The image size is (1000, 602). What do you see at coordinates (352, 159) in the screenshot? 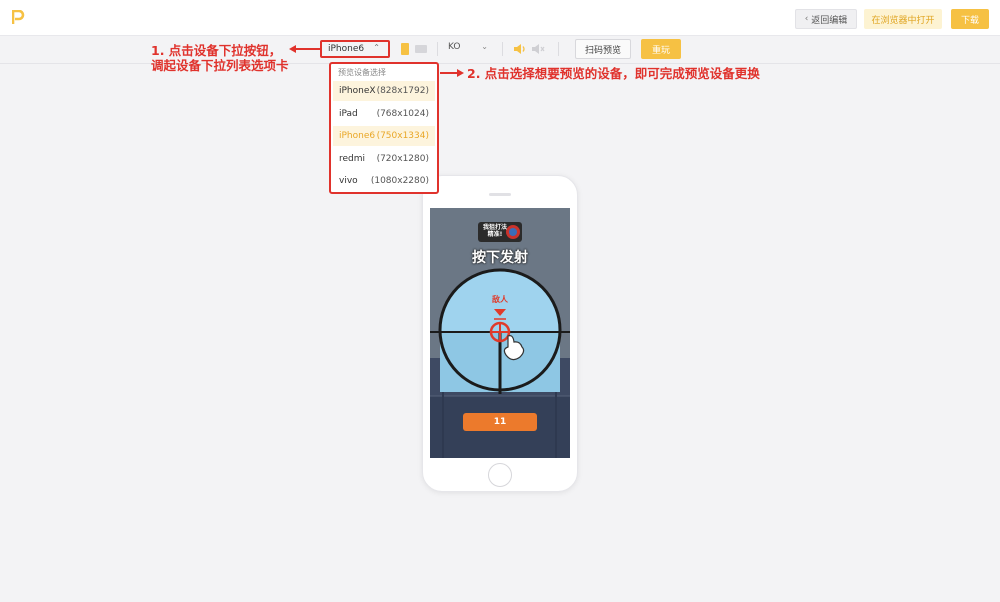
I see `device-option-name: redmi` at bounding box center [352, 159].